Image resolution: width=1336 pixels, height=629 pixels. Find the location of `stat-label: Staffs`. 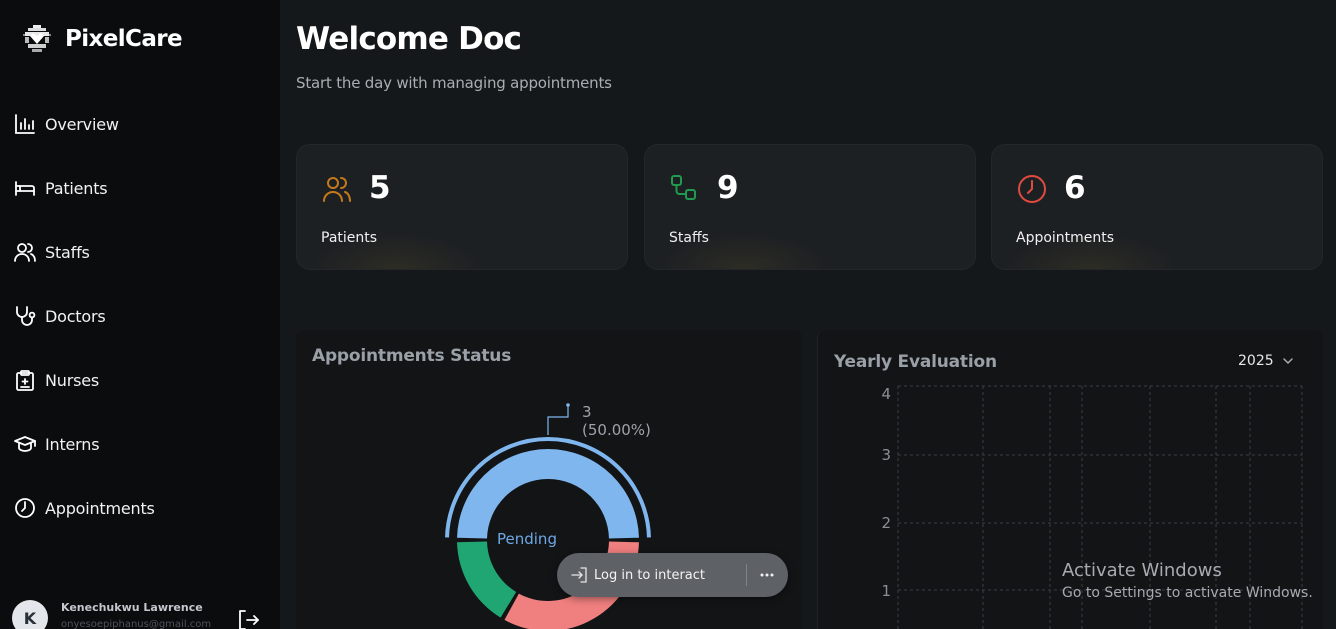

stat-label: Staffs is located at coordinates (689, 238).